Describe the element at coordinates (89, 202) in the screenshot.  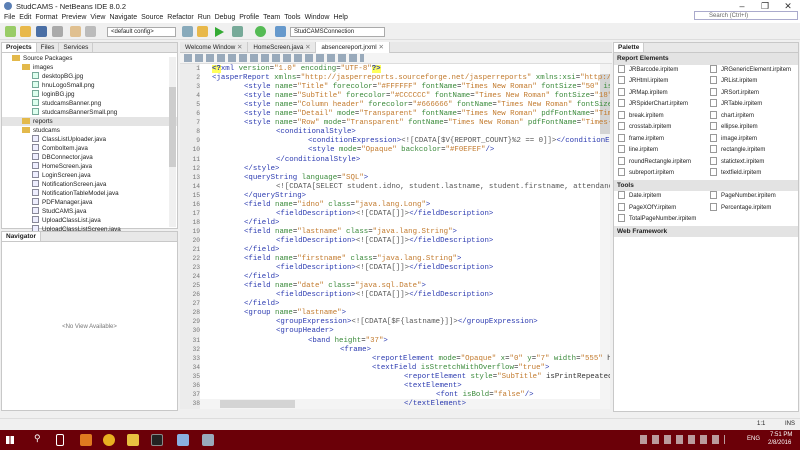
I see `tree-item: PDFManager.java` at that location.